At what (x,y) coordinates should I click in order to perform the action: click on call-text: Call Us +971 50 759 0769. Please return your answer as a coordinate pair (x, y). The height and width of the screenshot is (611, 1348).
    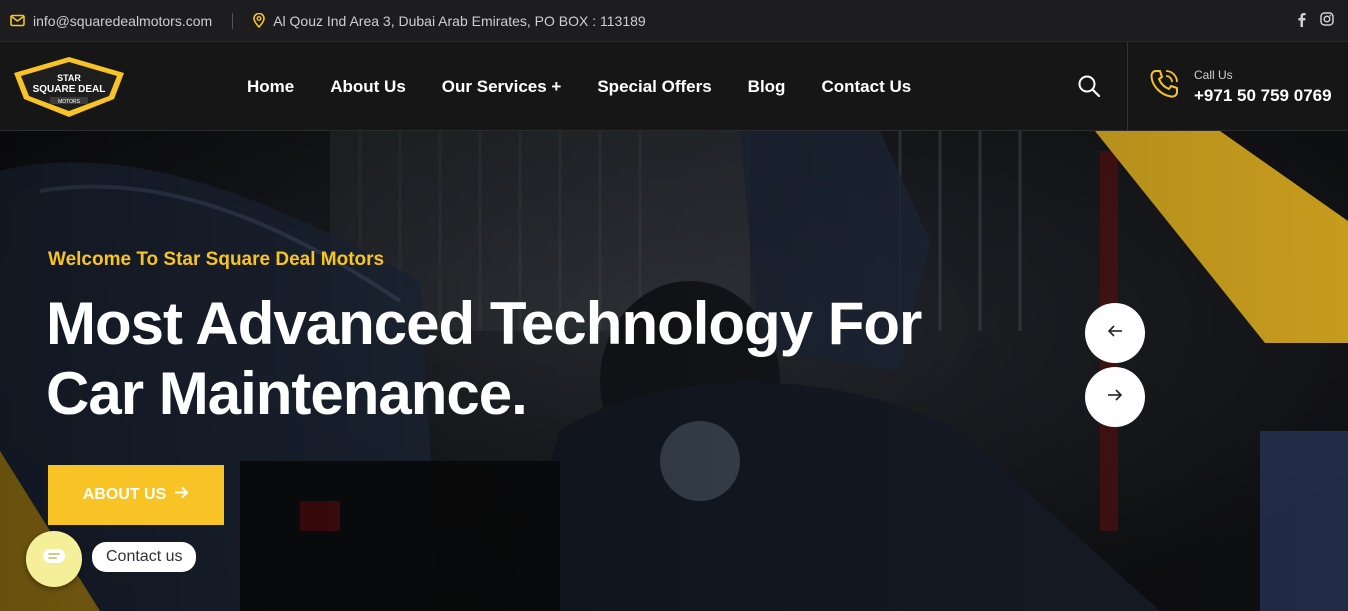
    Looking at the image, I should click on (1263, 87).